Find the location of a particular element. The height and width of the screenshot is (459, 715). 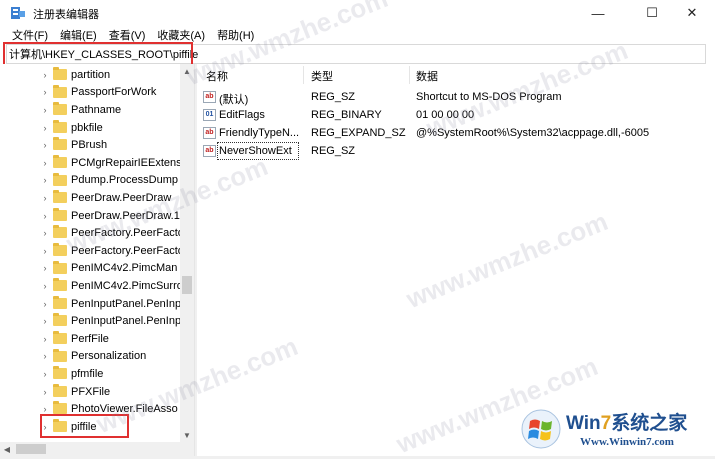

menu-favorites: 收藏夹(A) is located at coordinates (181, 35).